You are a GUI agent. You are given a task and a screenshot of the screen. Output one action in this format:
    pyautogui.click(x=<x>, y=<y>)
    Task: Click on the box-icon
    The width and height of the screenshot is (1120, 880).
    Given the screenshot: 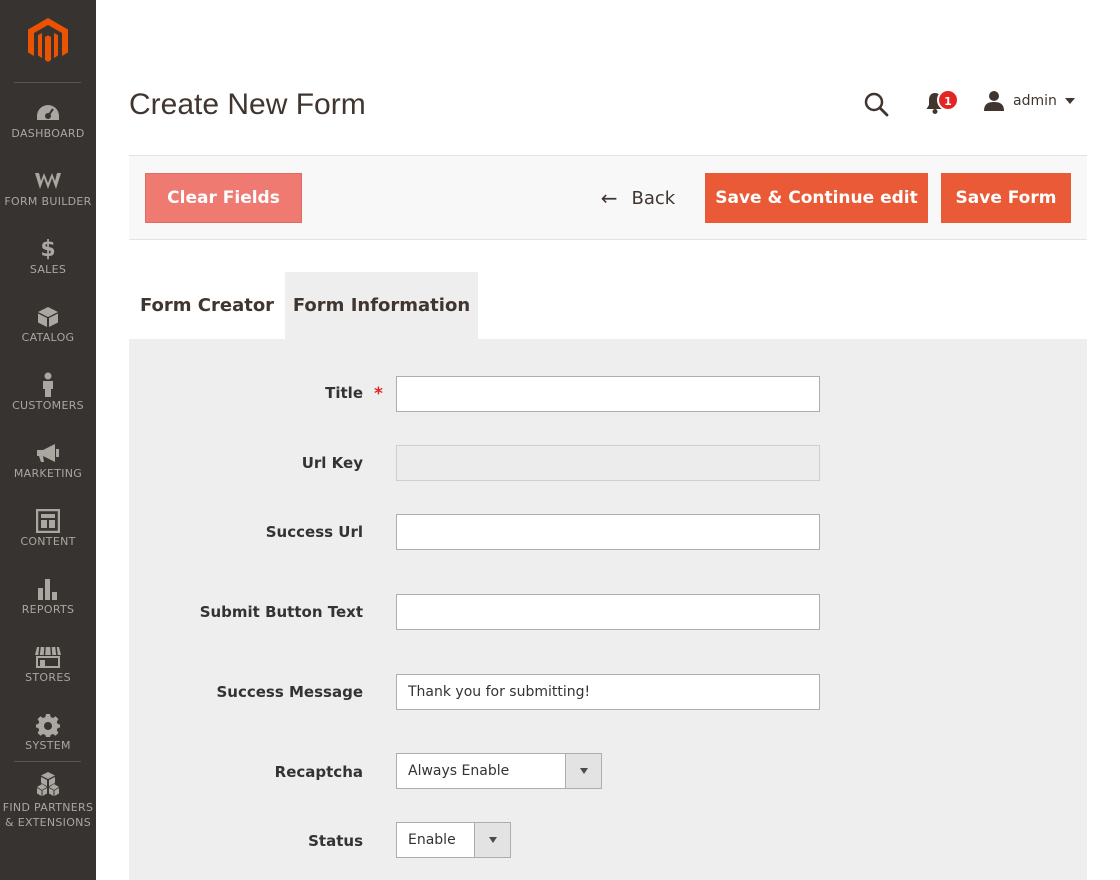 What is the action you would take?
    pyautogui.click(x=48, y=317)
    